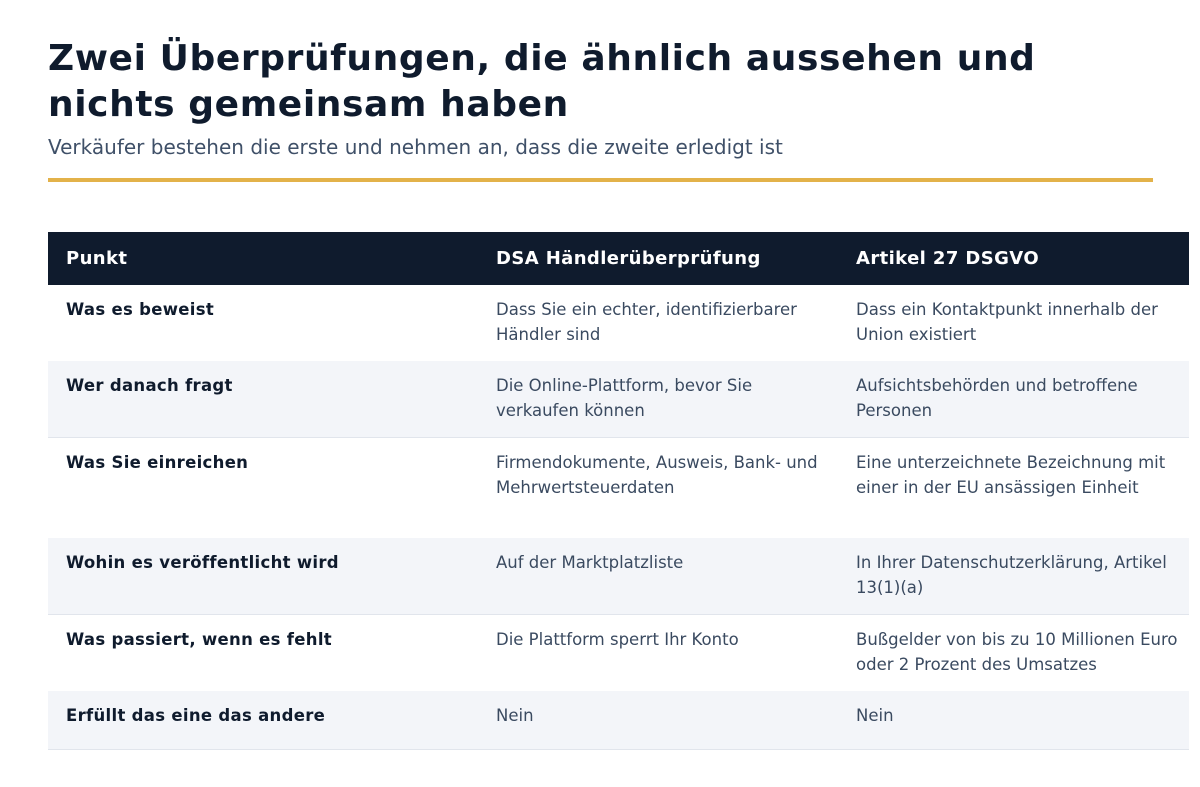  What do you see at coordinates (600, 180) in the screenshot?
I see `accent-divider` at bounding box center [600, 180].